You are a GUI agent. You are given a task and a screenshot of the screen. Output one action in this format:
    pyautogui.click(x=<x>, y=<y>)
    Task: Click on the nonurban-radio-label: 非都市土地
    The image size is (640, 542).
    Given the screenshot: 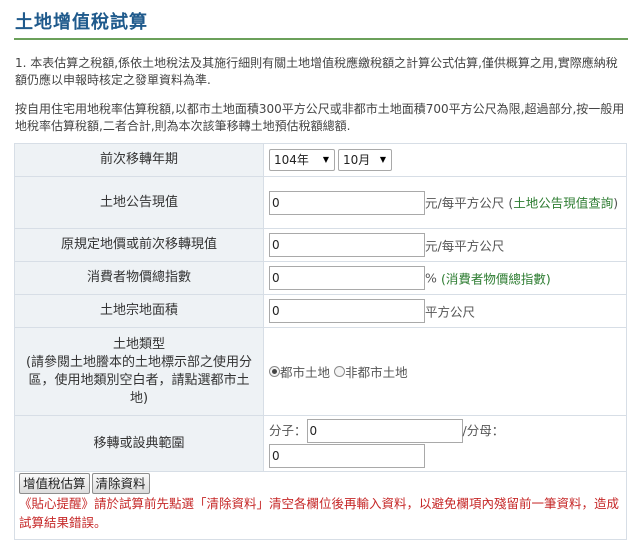 What is the action you would take?
    pyautogui.click(x=376, y=372)
    